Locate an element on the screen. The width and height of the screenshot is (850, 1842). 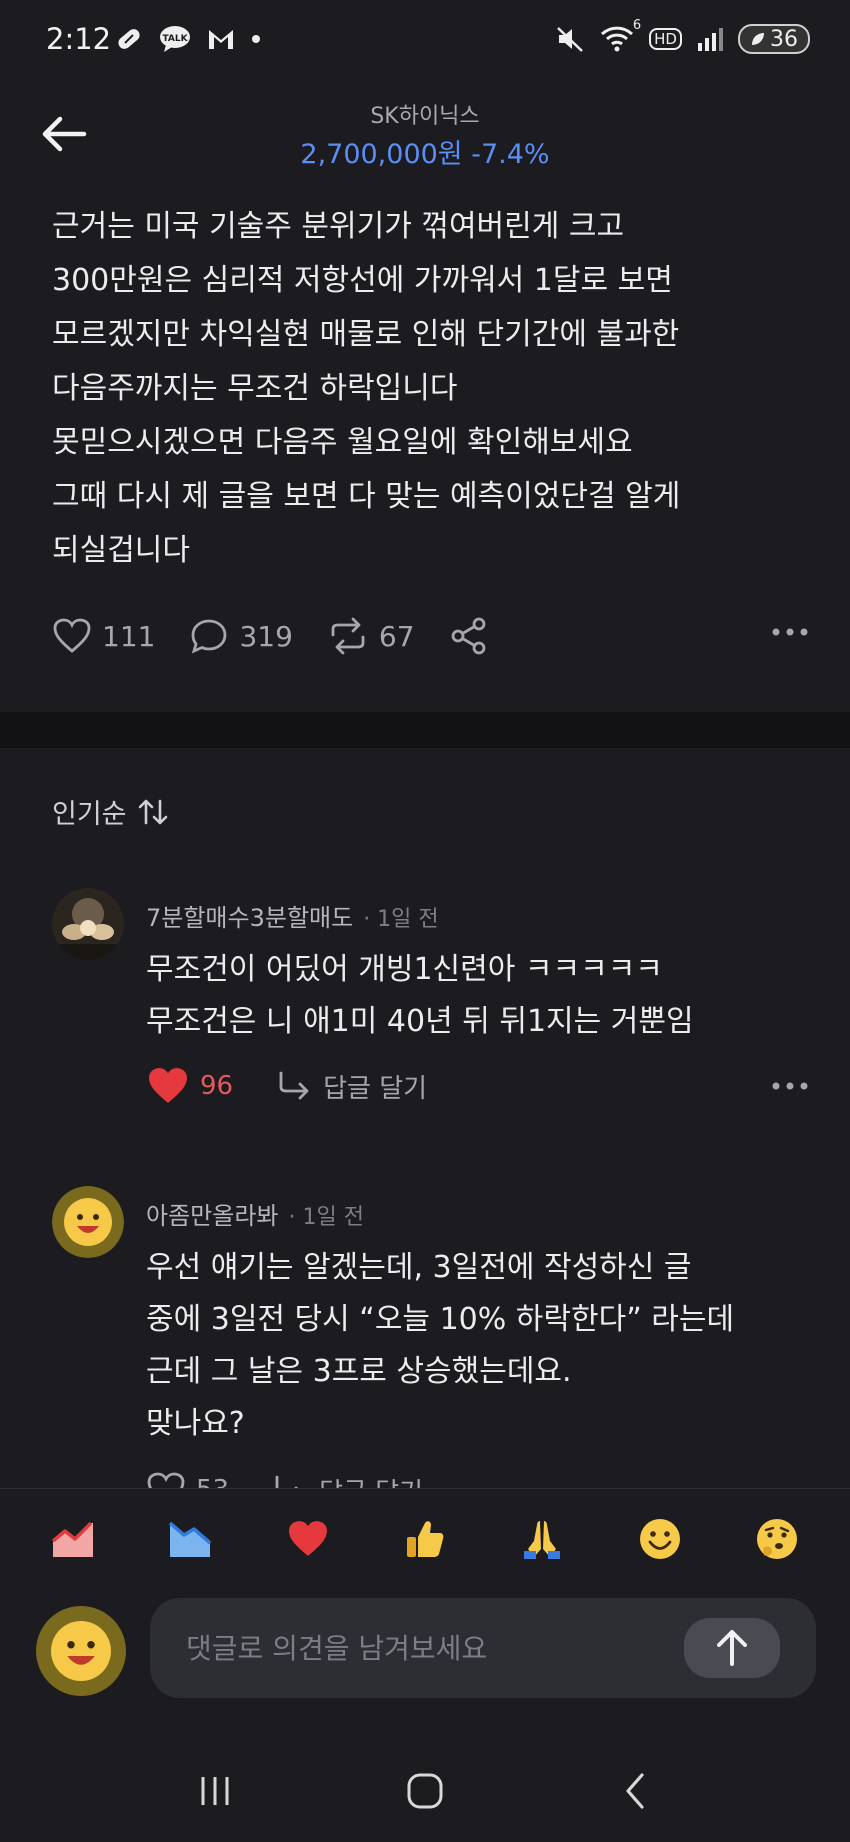
share-icon is located at coordinates (468, 636).